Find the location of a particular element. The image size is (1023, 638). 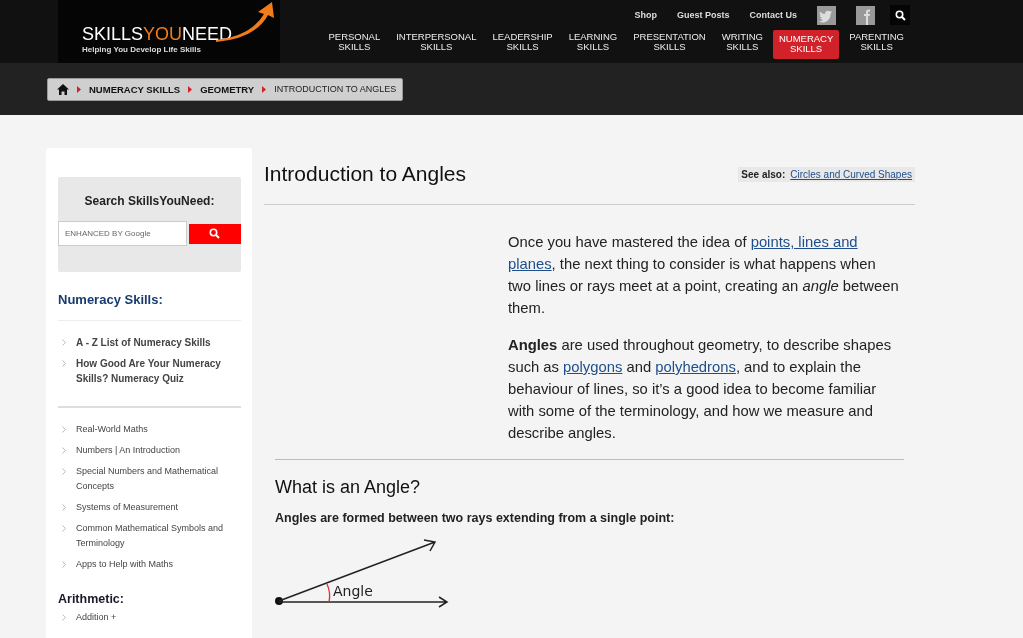

nav-tab: PRESENTATION SKILLS is located at coordinates (669, 42).